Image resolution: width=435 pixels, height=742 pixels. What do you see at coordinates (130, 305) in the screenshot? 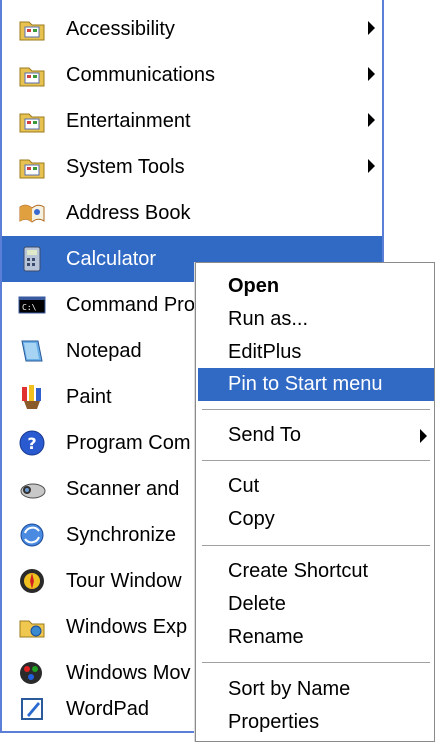
I see `menu-item-label: Command Pro` at bounding box center [130, 305].